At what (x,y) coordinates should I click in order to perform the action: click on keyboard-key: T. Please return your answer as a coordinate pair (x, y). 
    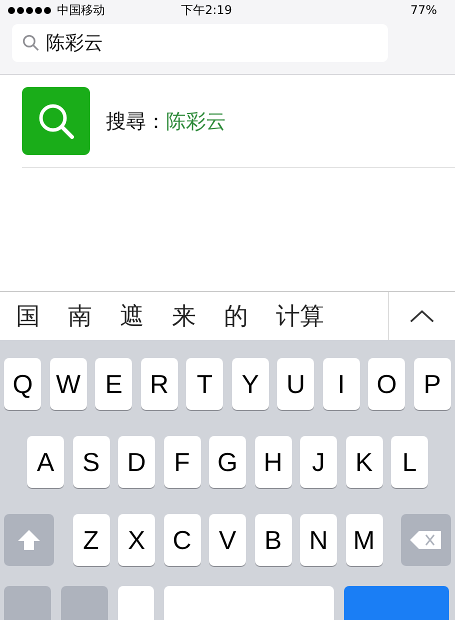
    Looking at the image, I should click on (205, 384).